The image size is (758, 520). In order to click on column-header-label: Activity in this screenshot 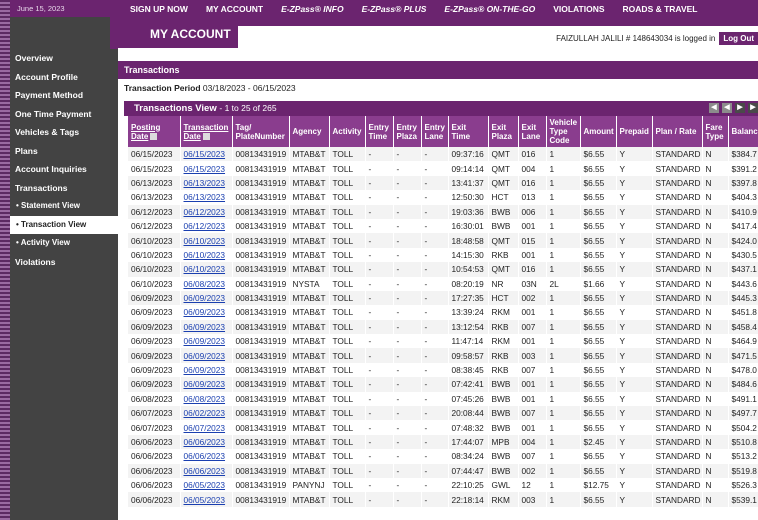, I will do `click(347, 131)`.